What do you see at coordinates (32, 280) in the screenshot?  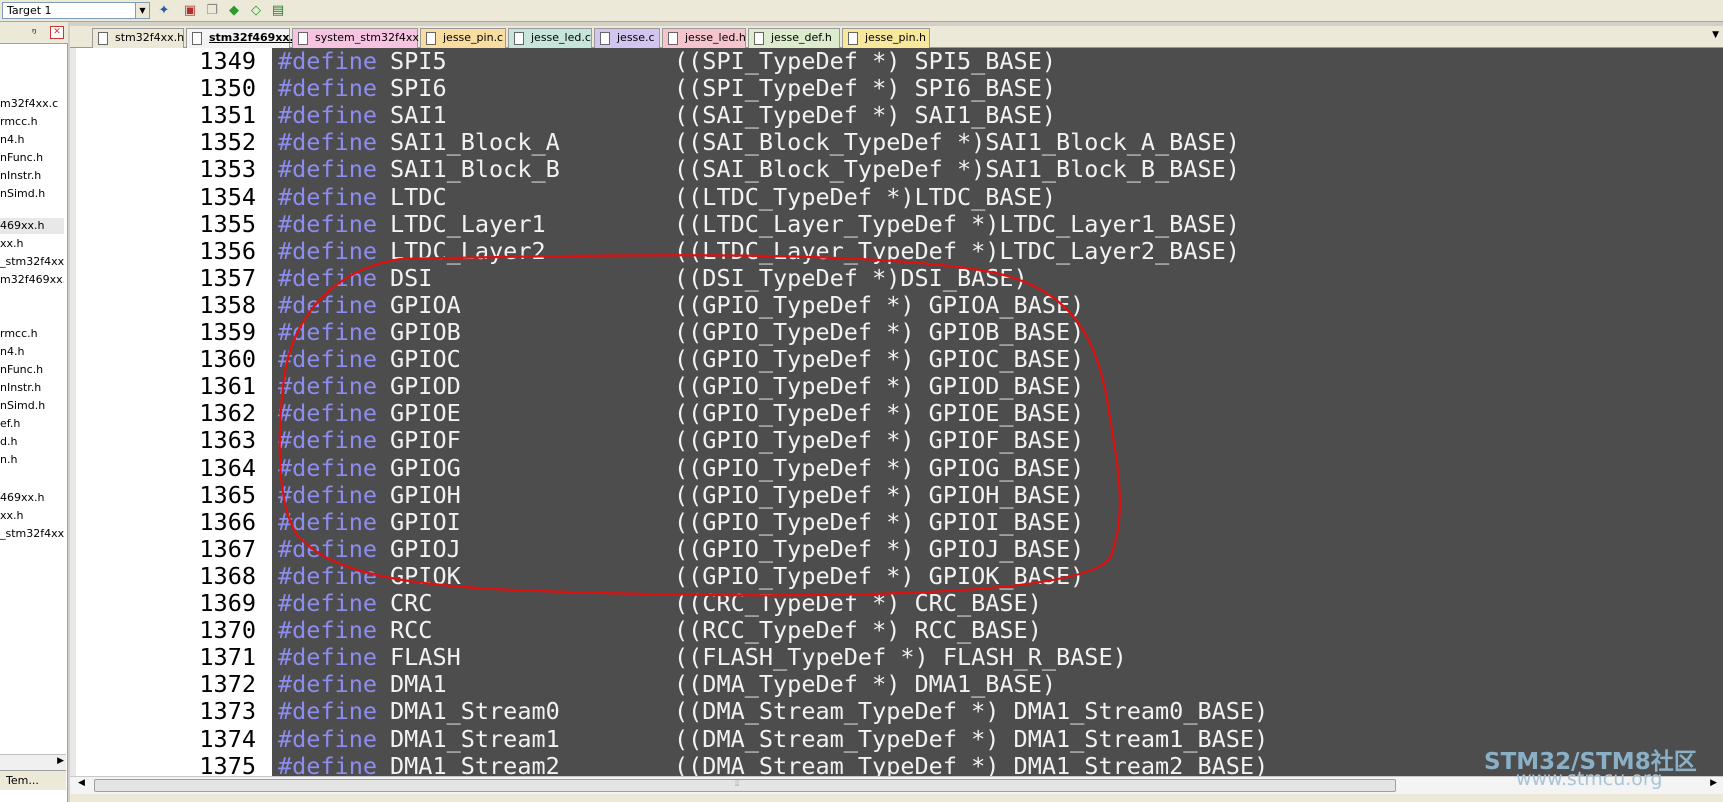 I see `project-tree-item: m32f469xx.s` at bounding box center [32, 280].